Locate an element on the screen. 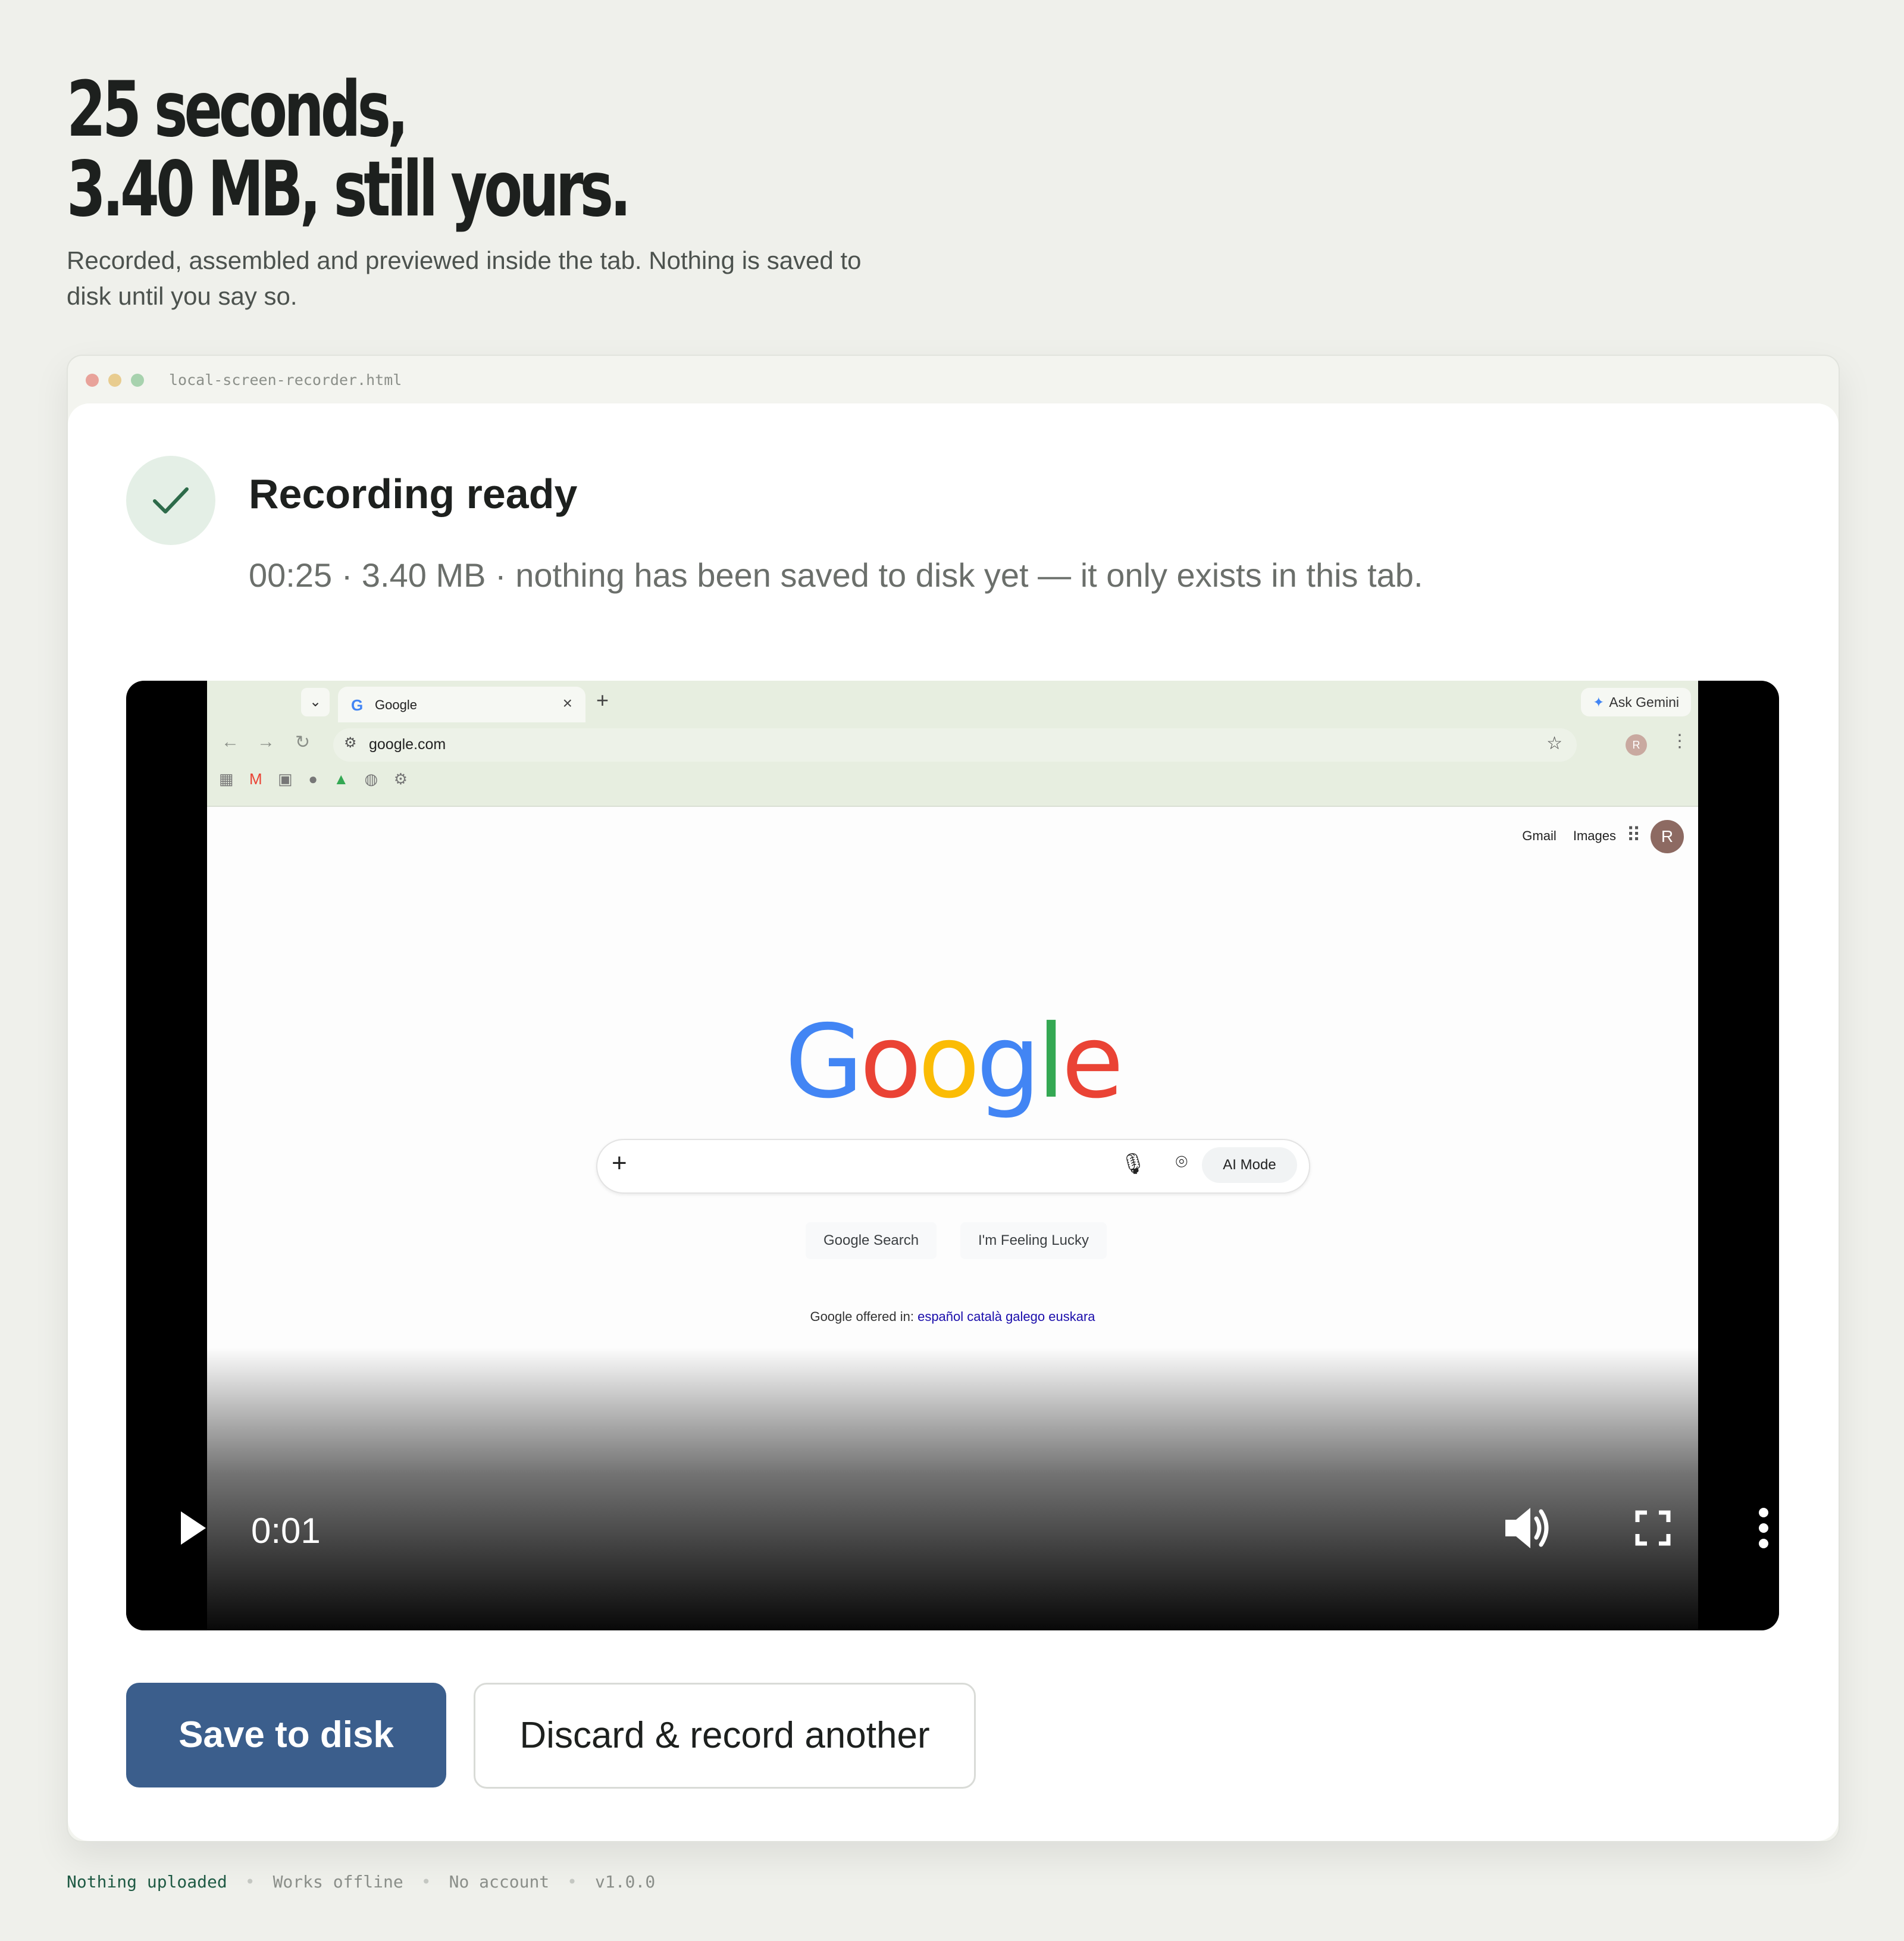  window-maximize-dot is located at coordinates (137, 380).